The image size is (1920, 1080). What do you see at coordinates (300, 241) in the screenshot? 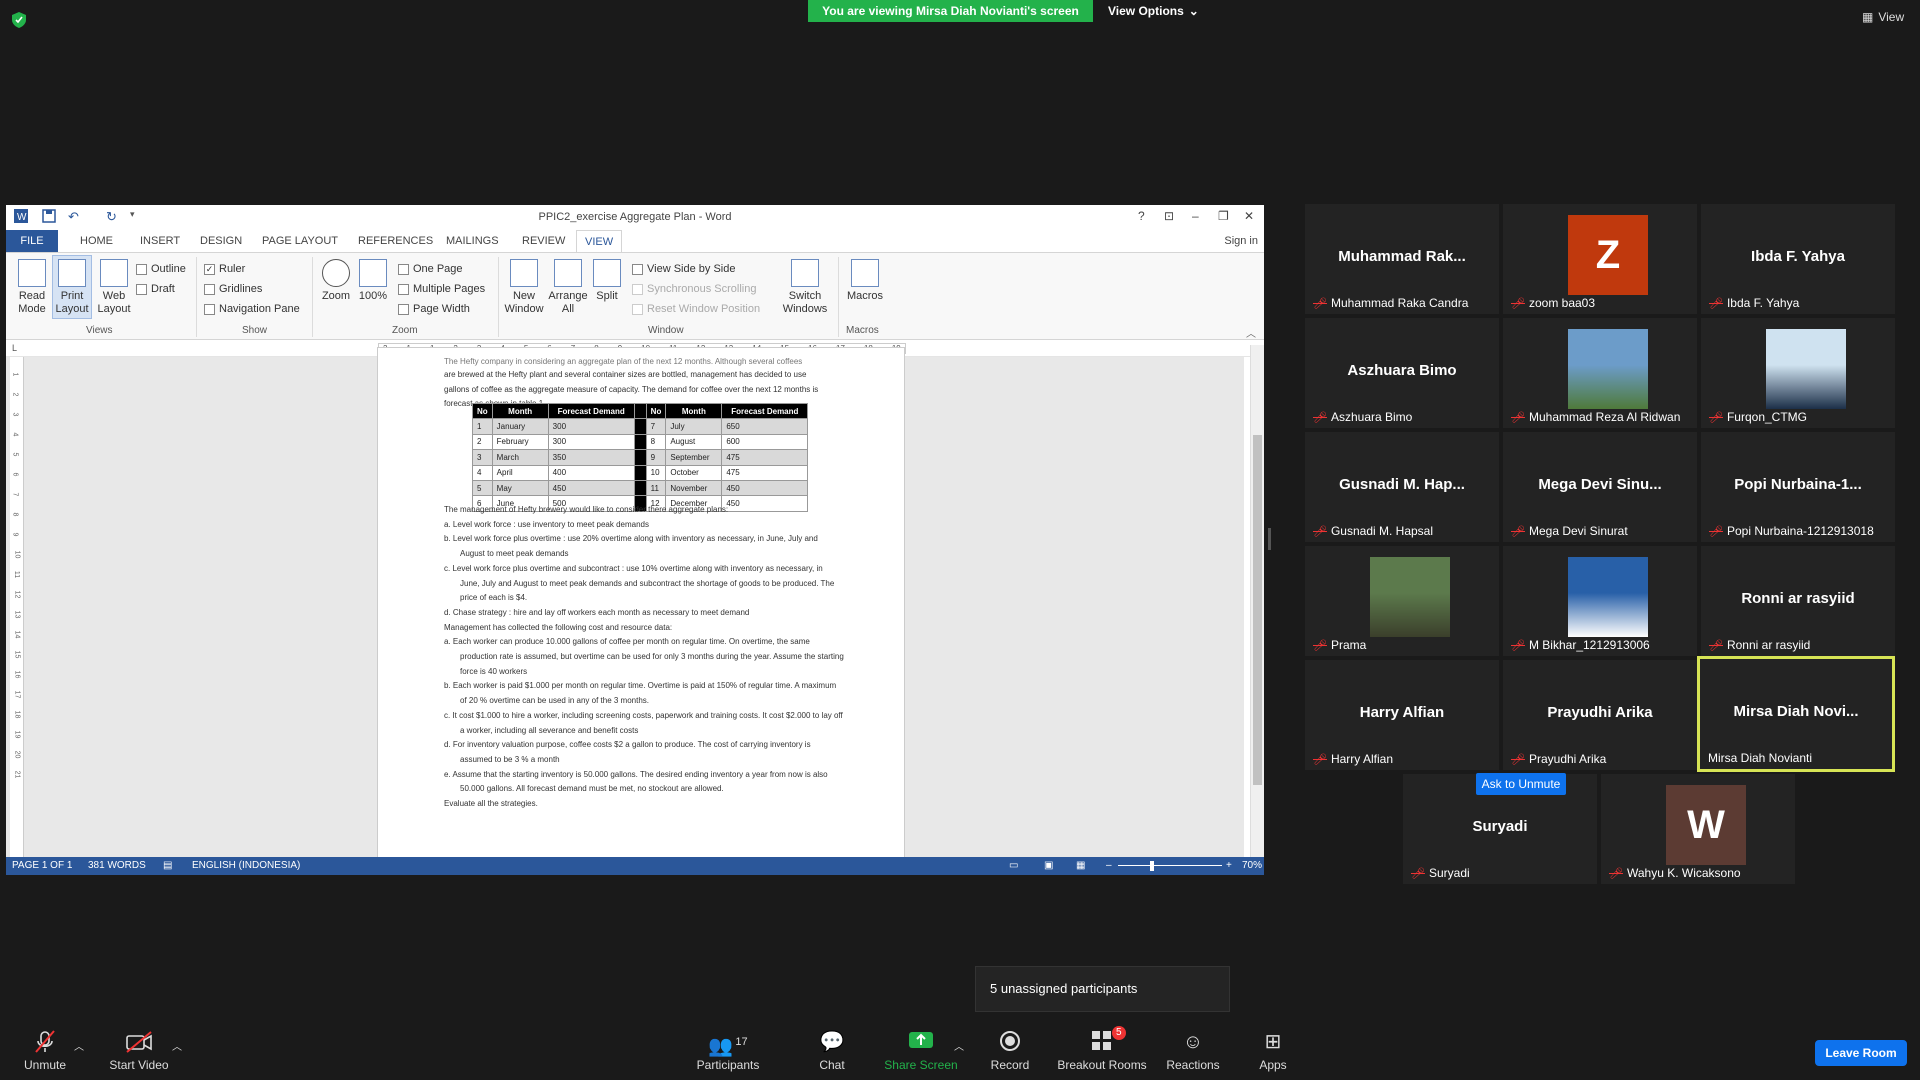
I see `tab-page-layout: PAGE LAYOUT` at bounding box center [300, 241].